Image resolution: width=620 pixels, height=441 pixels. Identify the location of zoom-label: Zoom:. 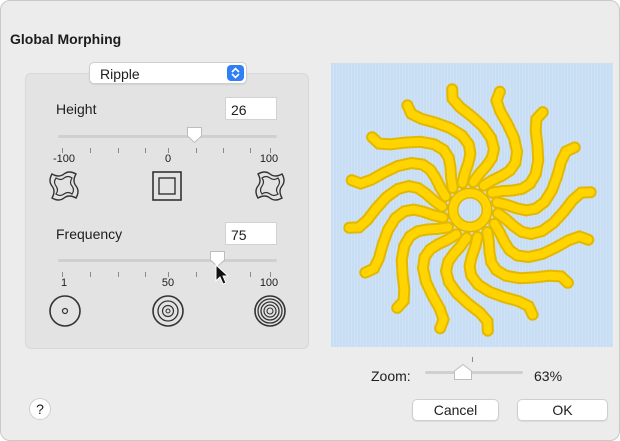
(391, 376).